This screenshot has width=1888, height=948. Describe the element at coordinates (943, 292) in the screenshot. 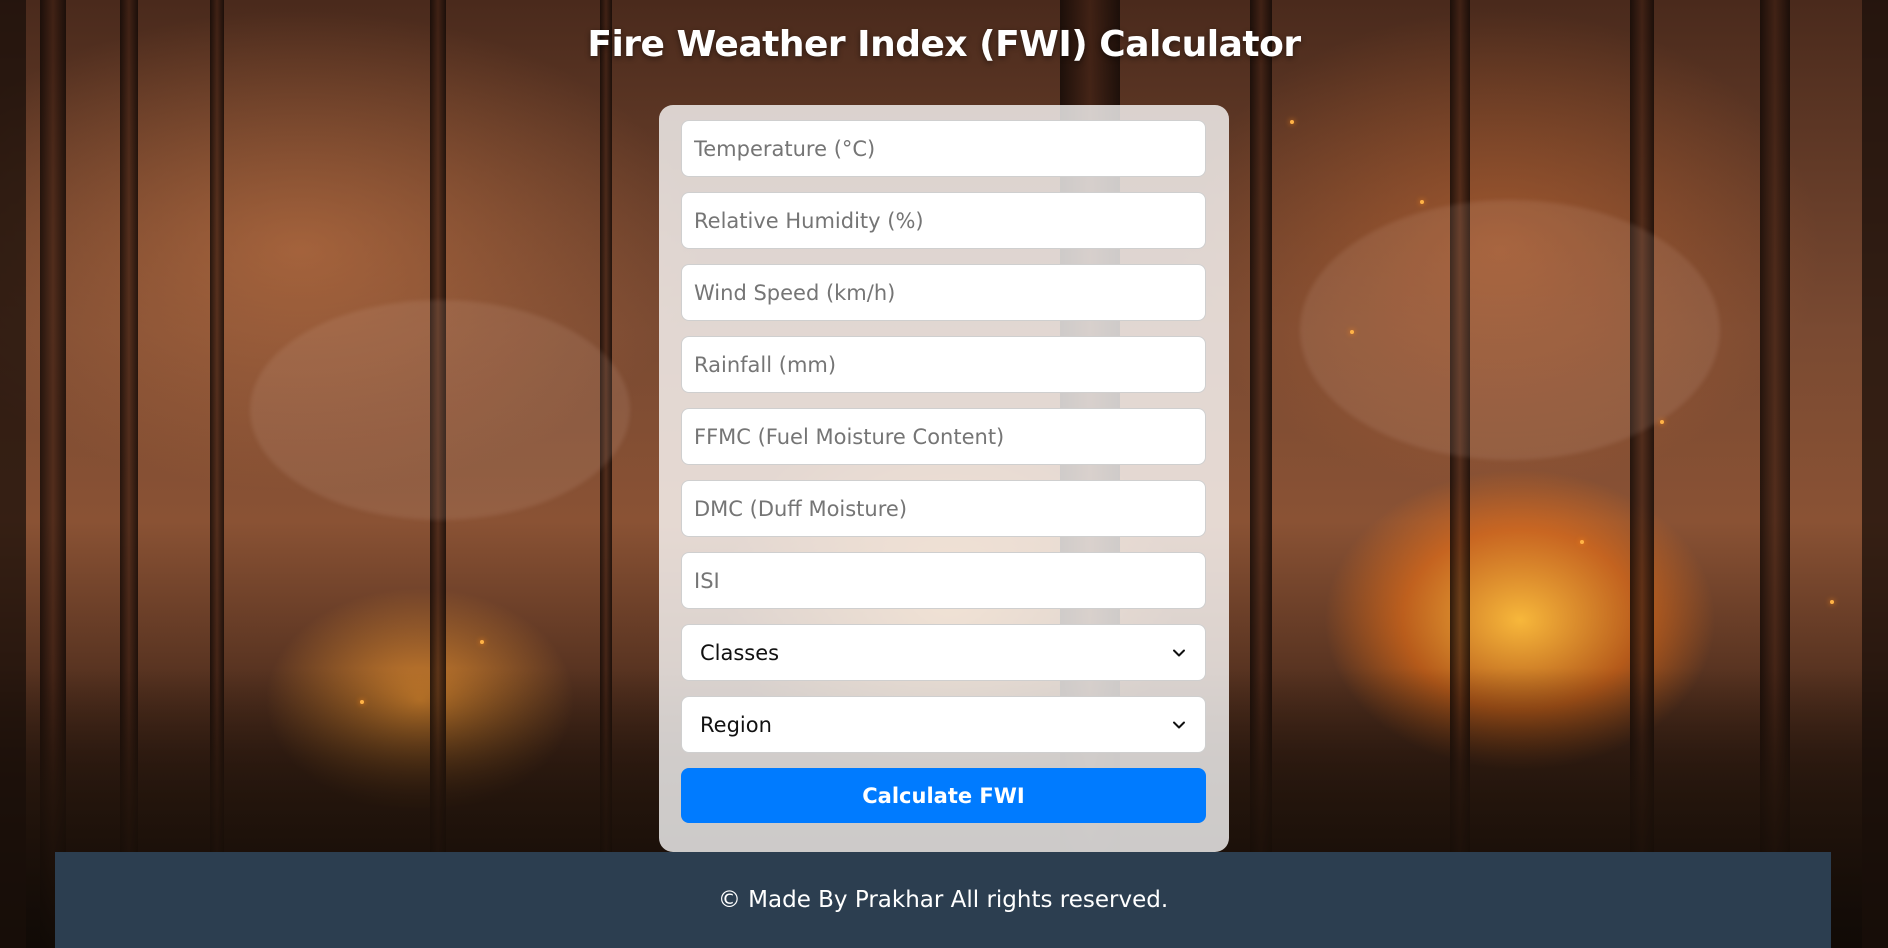

I see `wind-speed-input` at that location.